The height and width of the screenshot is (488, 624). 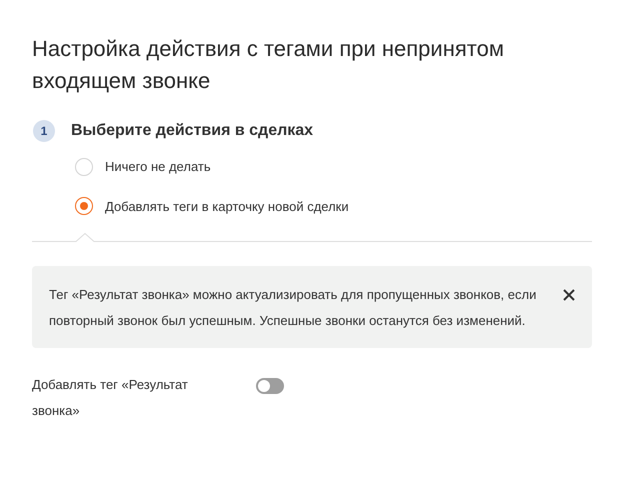 I want to click on radio-option: Ничего не делать, so click(x=333, y=166).